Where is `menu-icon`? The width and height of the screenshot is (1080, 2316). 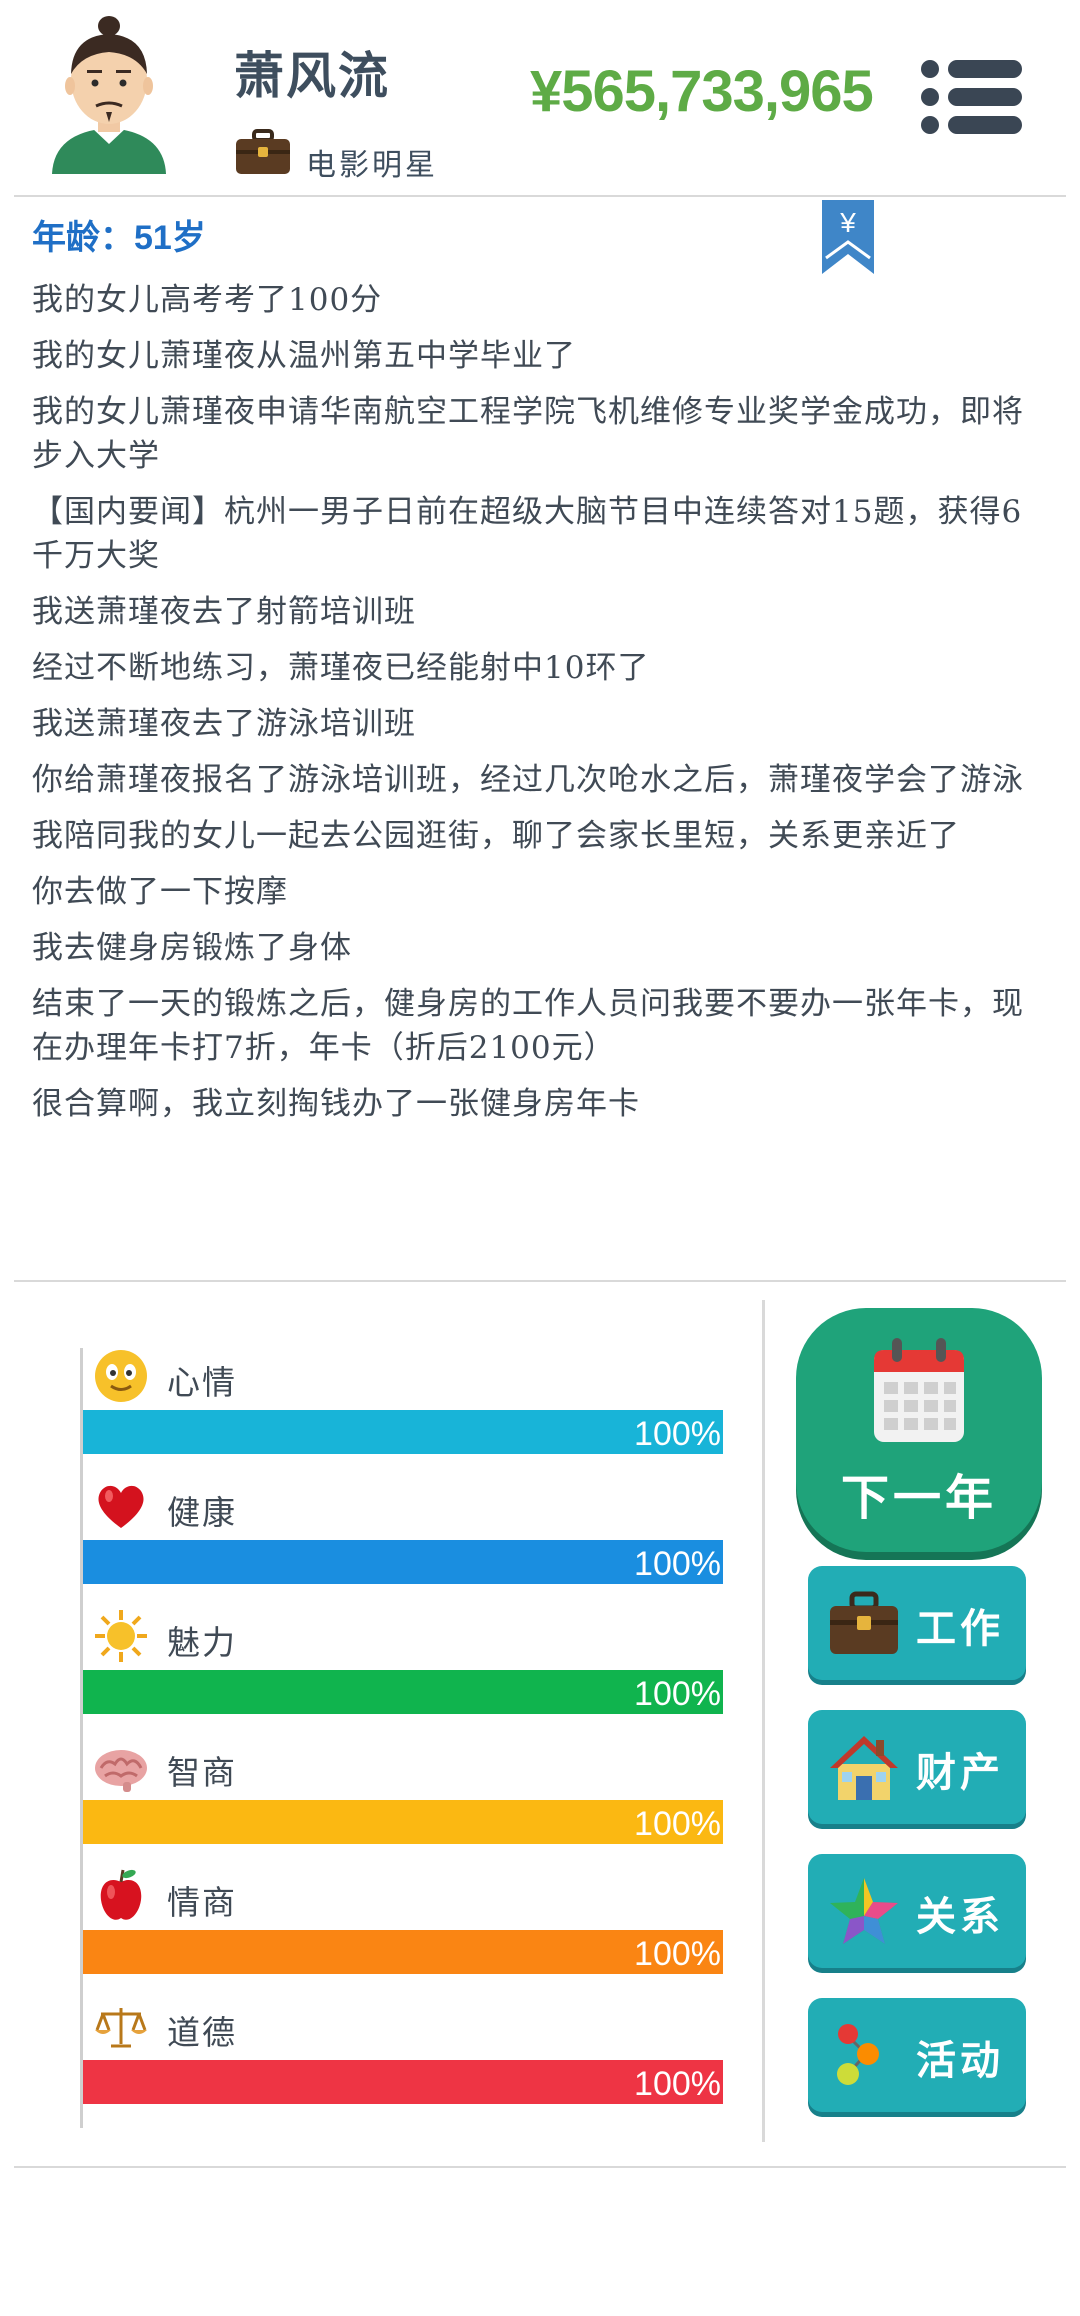 menu-icon is located at coordinates (972, 97).